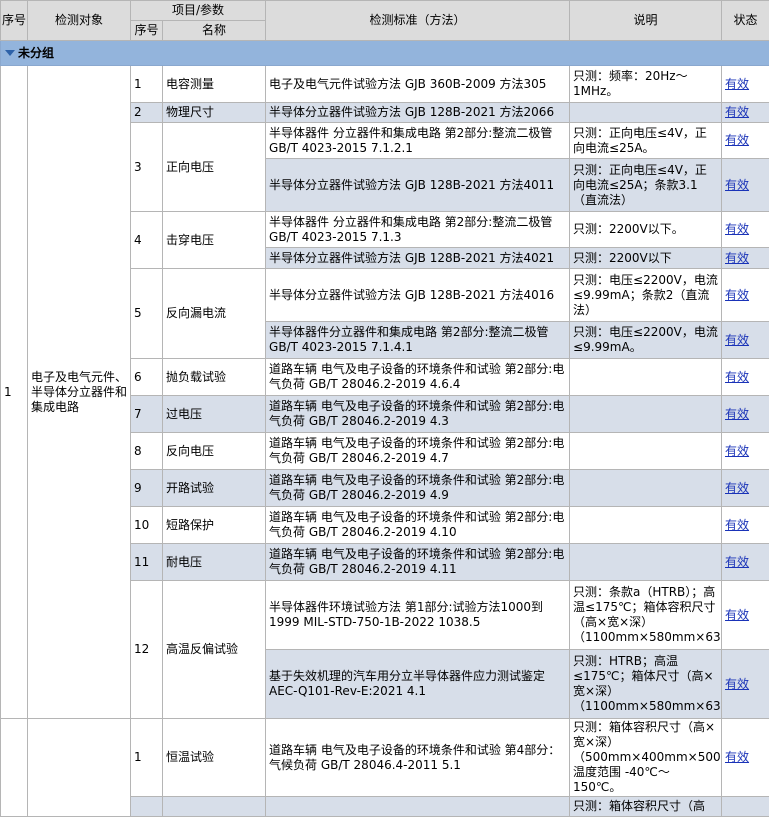  What do you see at coordinates (214, 758) in the screenshot?
I see `param-name: 恒温试验` at bounding box center [214, 758].